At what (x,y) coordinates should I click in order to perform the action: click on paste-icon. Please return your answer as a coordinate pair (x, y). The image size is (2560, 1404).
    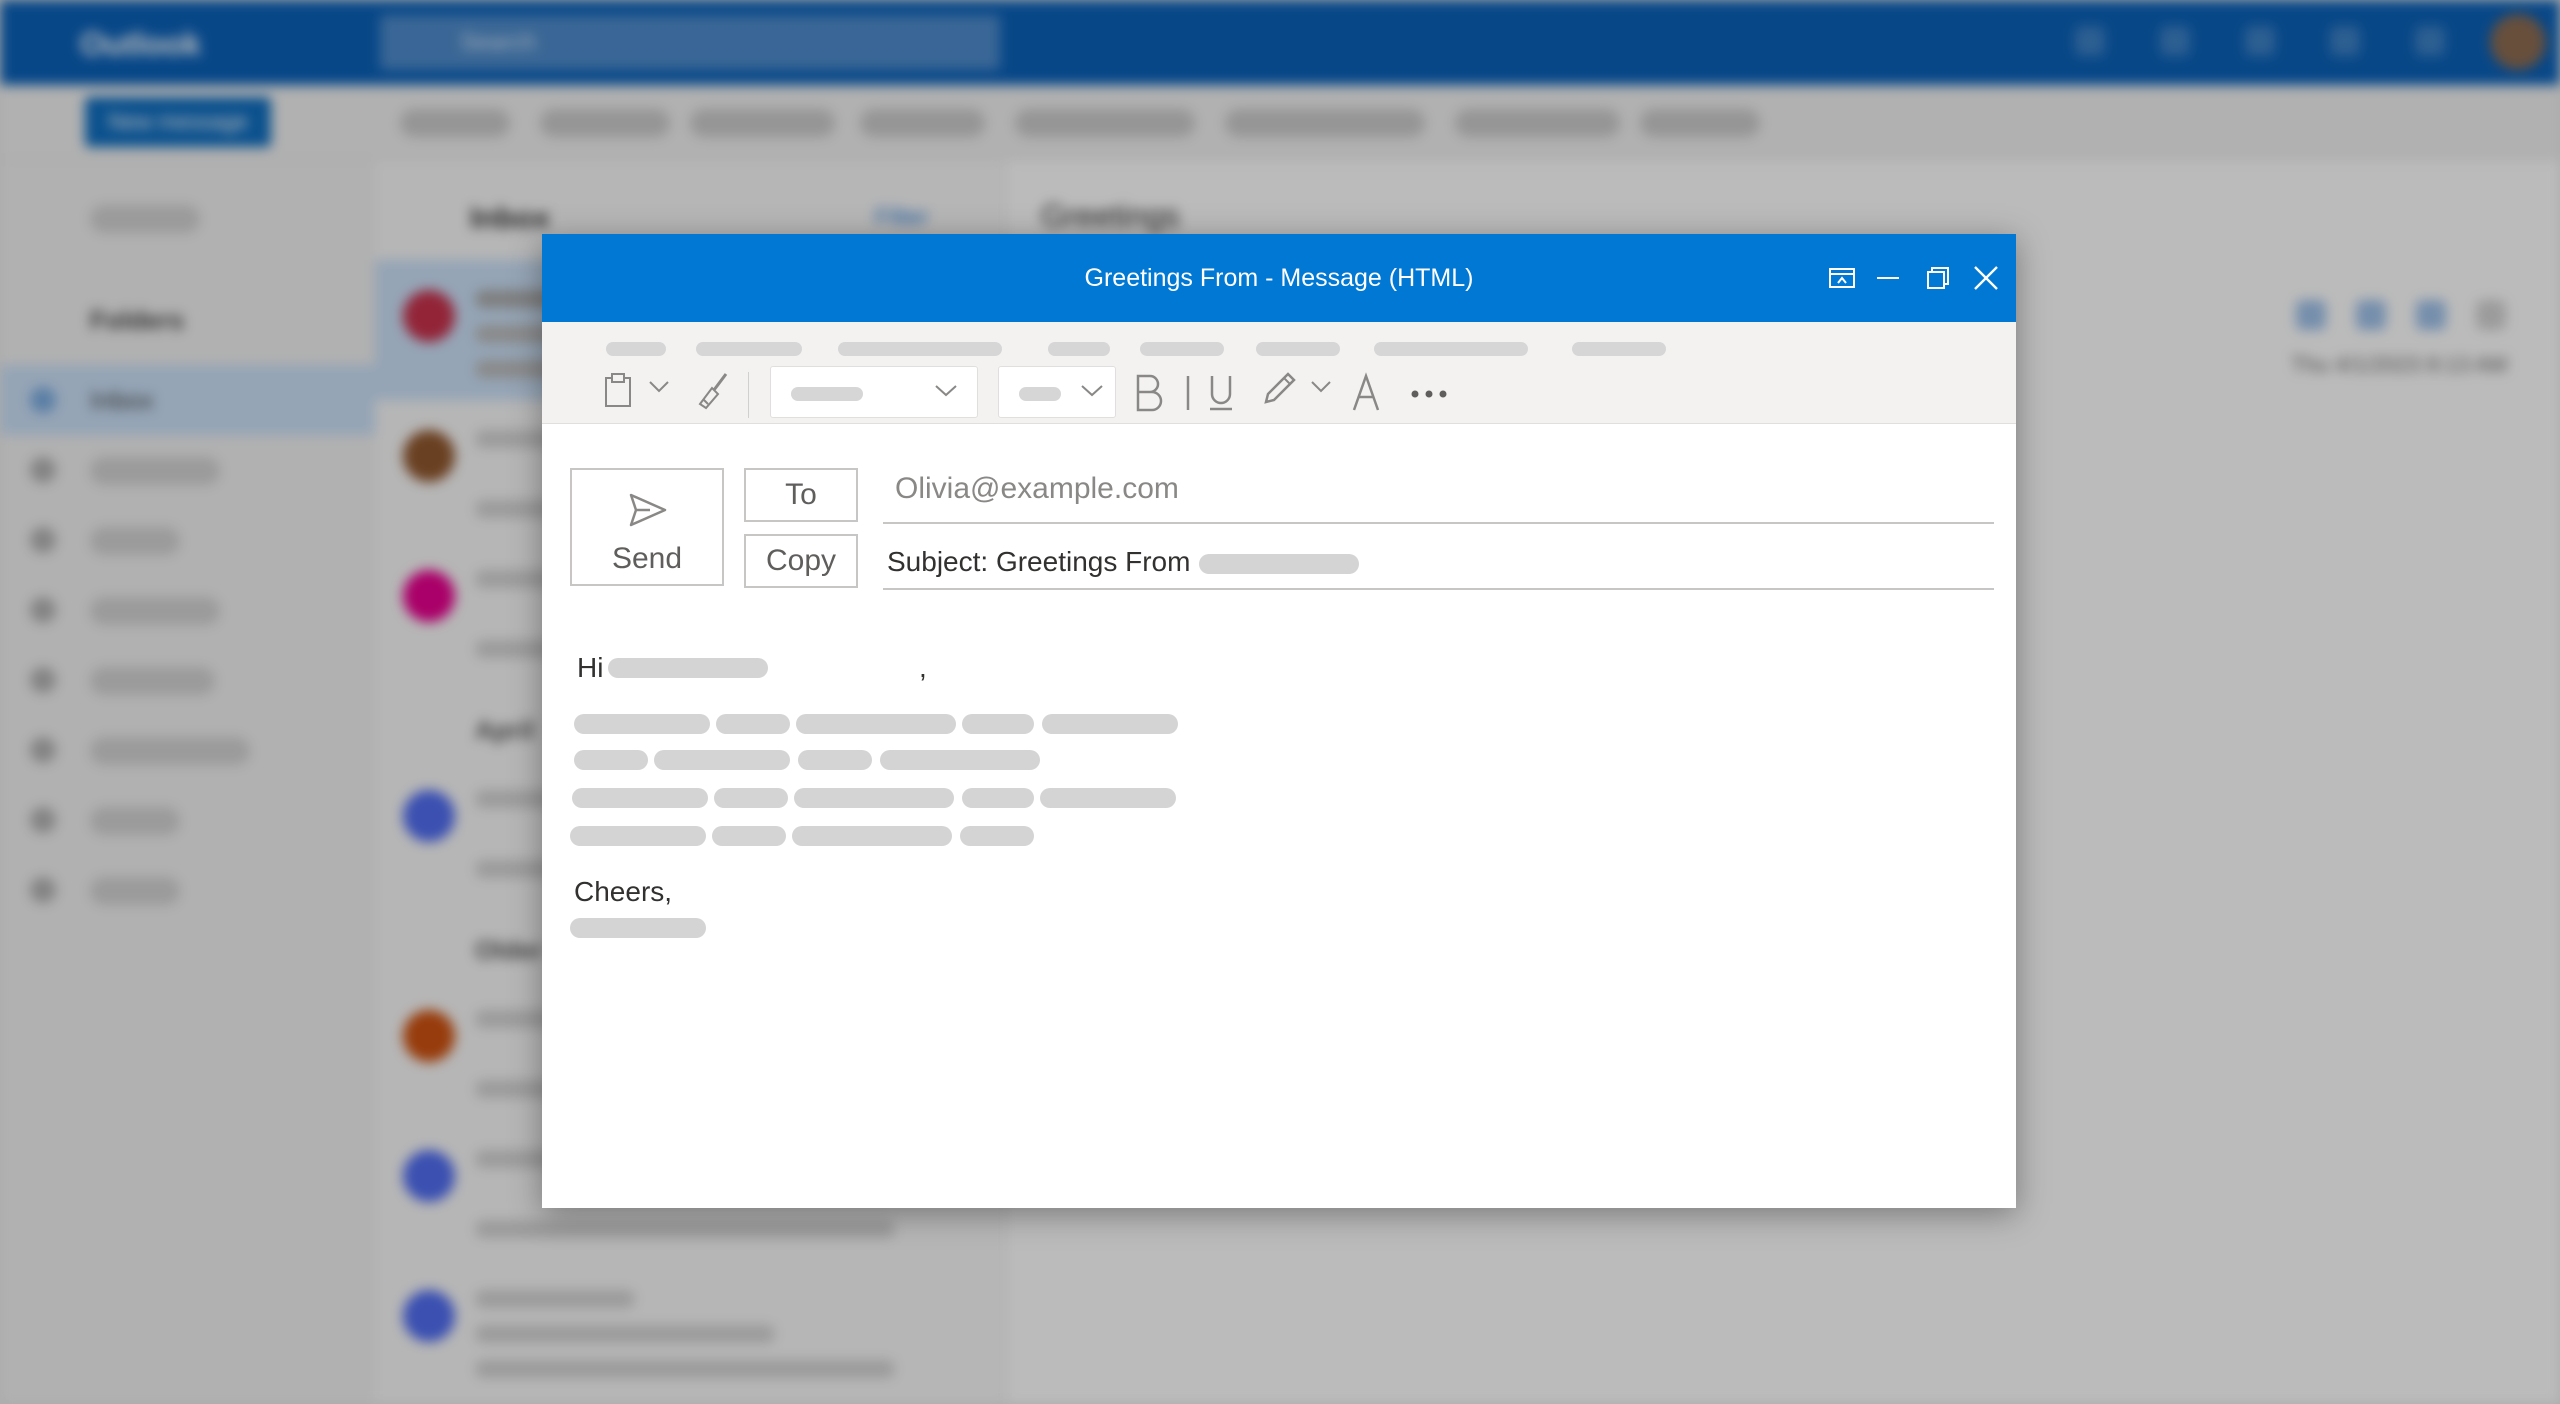
    Looking at the image, I should click on (619, 392).